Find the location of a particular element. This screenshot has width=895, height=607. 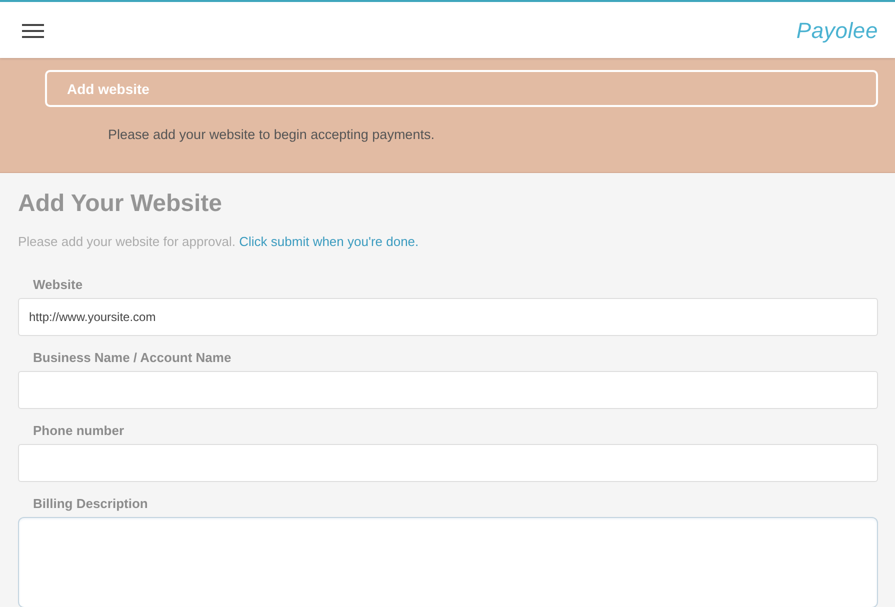

submit-hint-link: Click submit when you're done. is located at coordinates (329, 241).